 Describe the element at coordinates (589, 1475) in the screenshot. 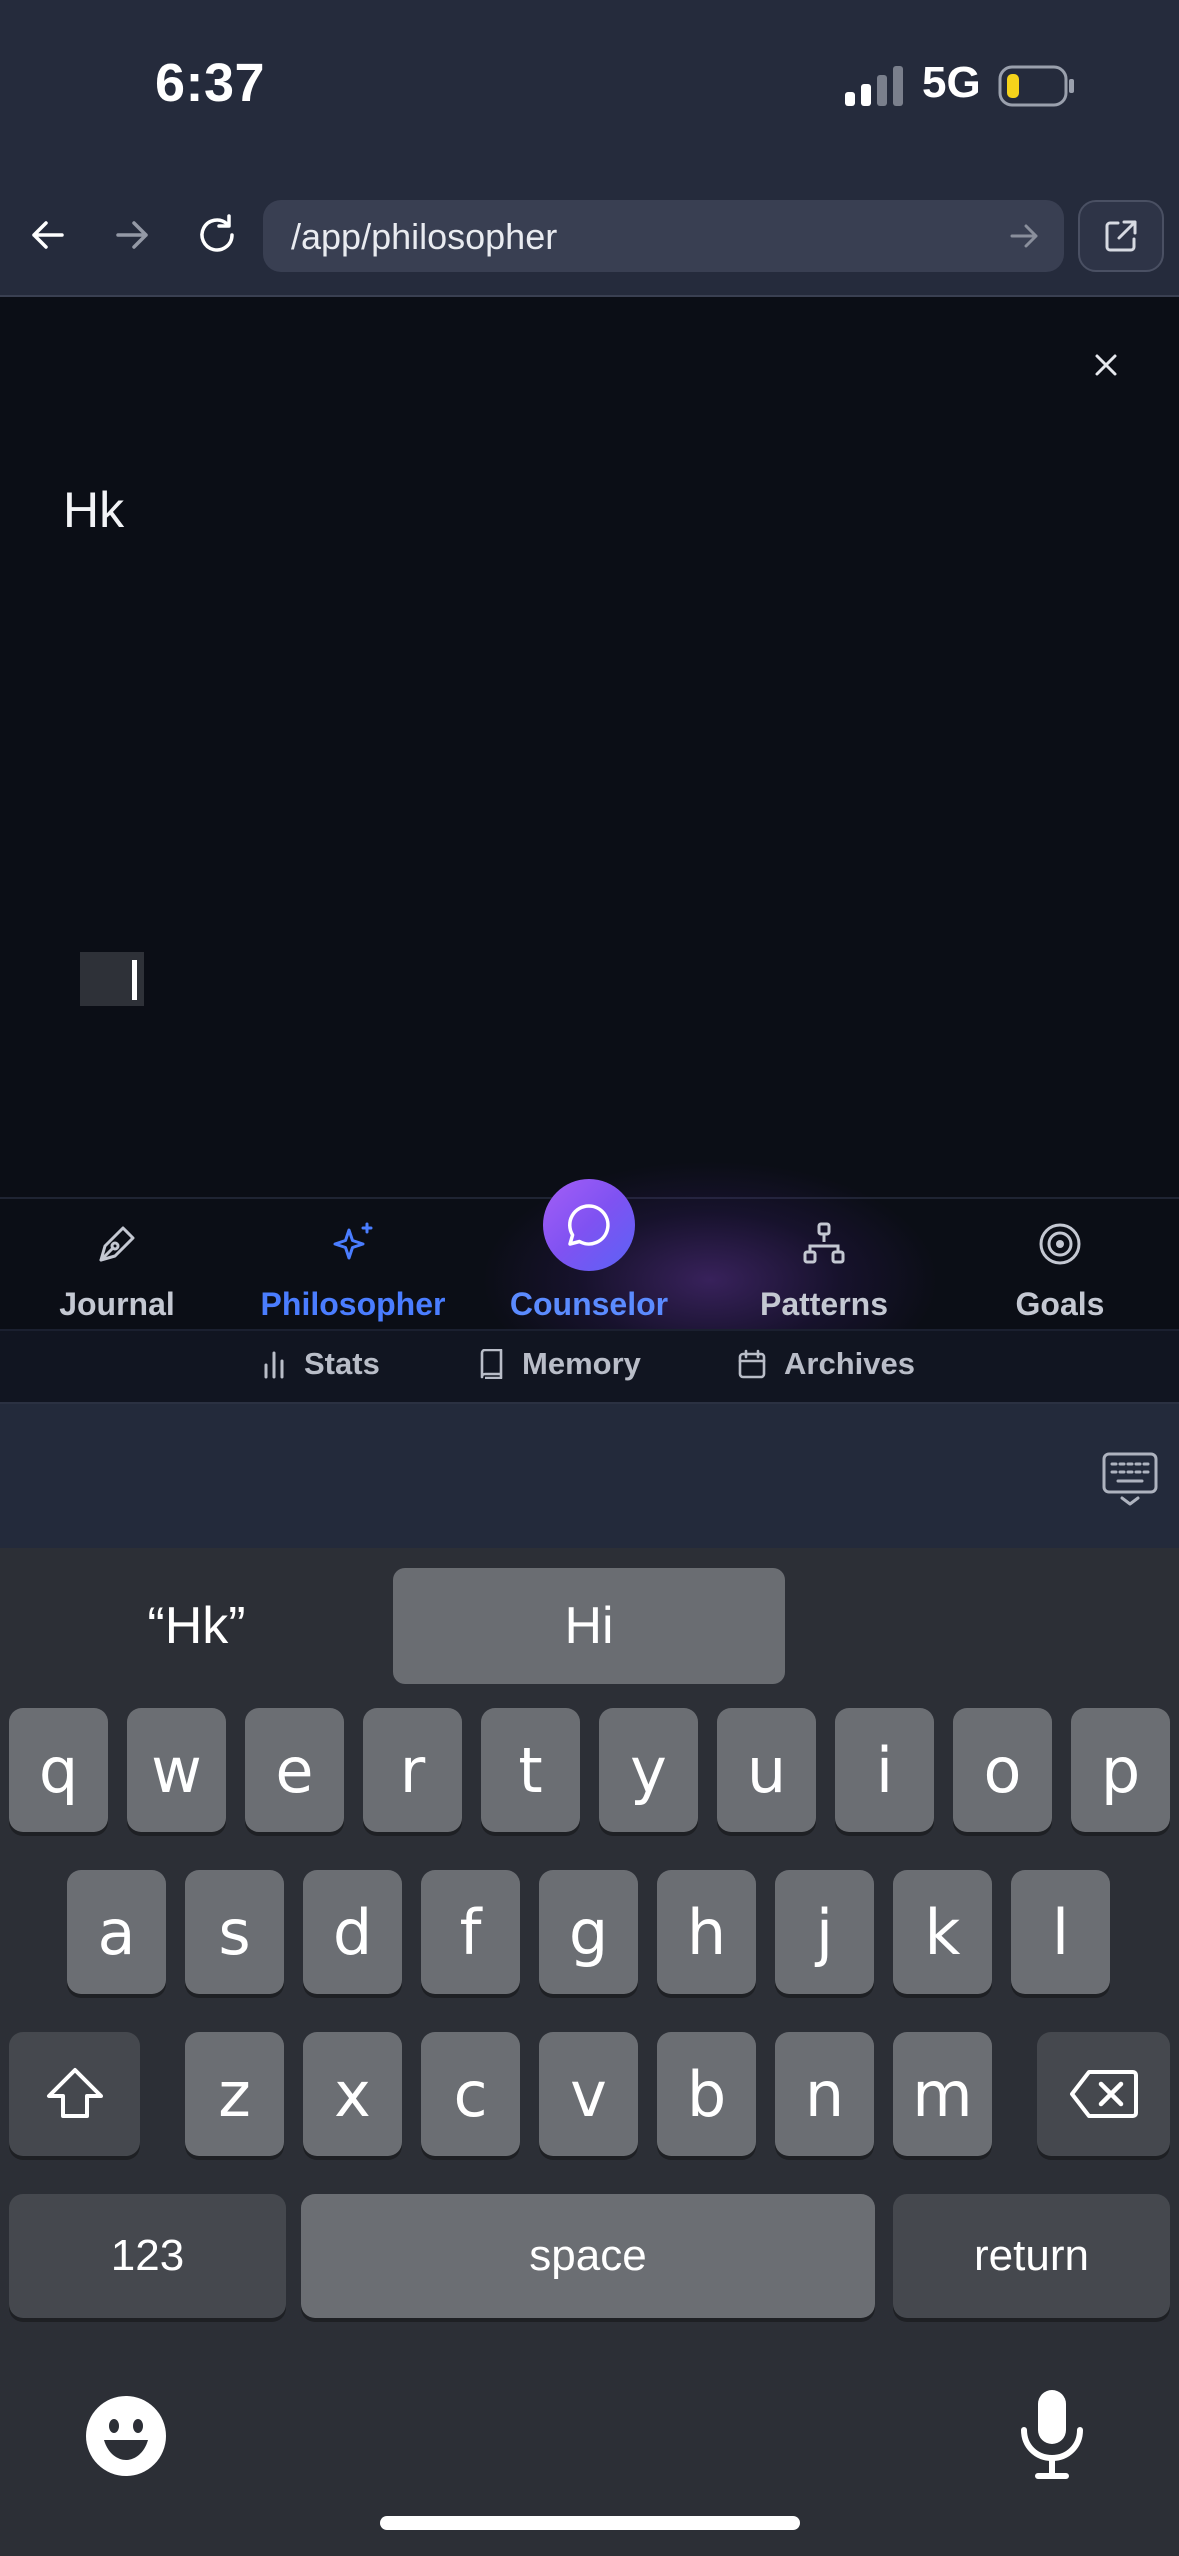

I see `keyboard-accessory-bar` at that location.